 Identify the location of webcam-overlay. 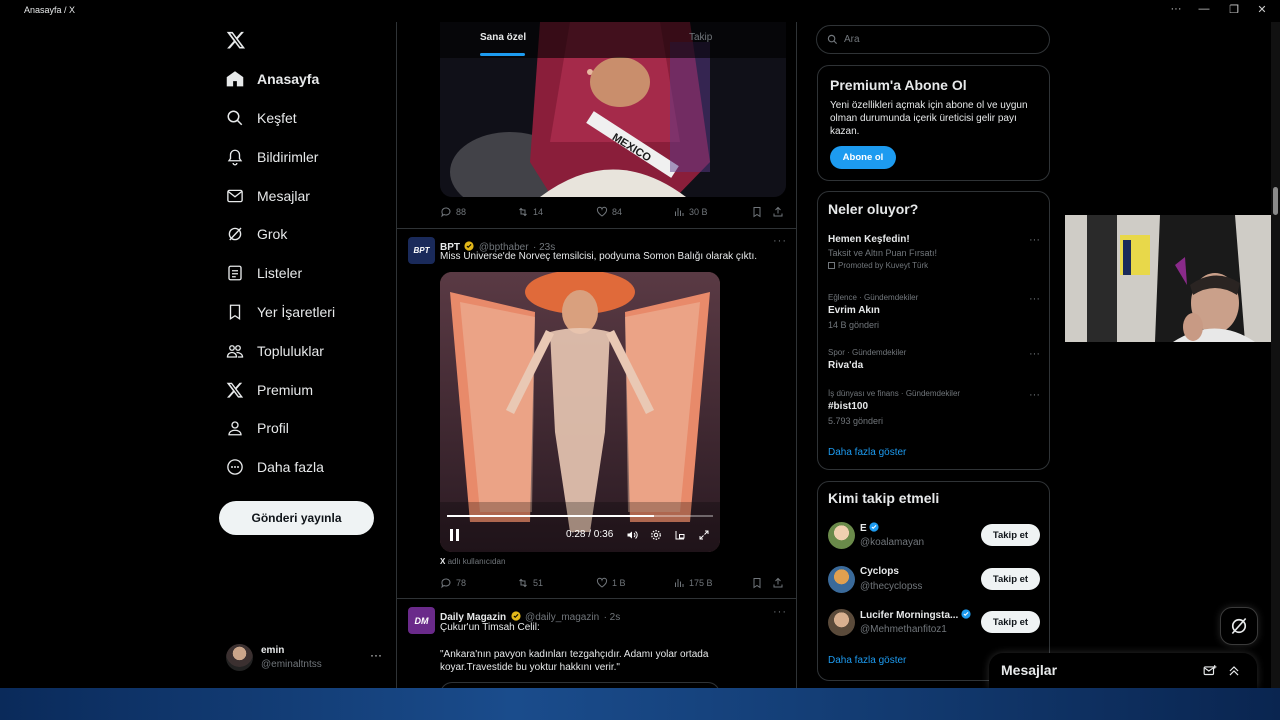
(1172, 278).